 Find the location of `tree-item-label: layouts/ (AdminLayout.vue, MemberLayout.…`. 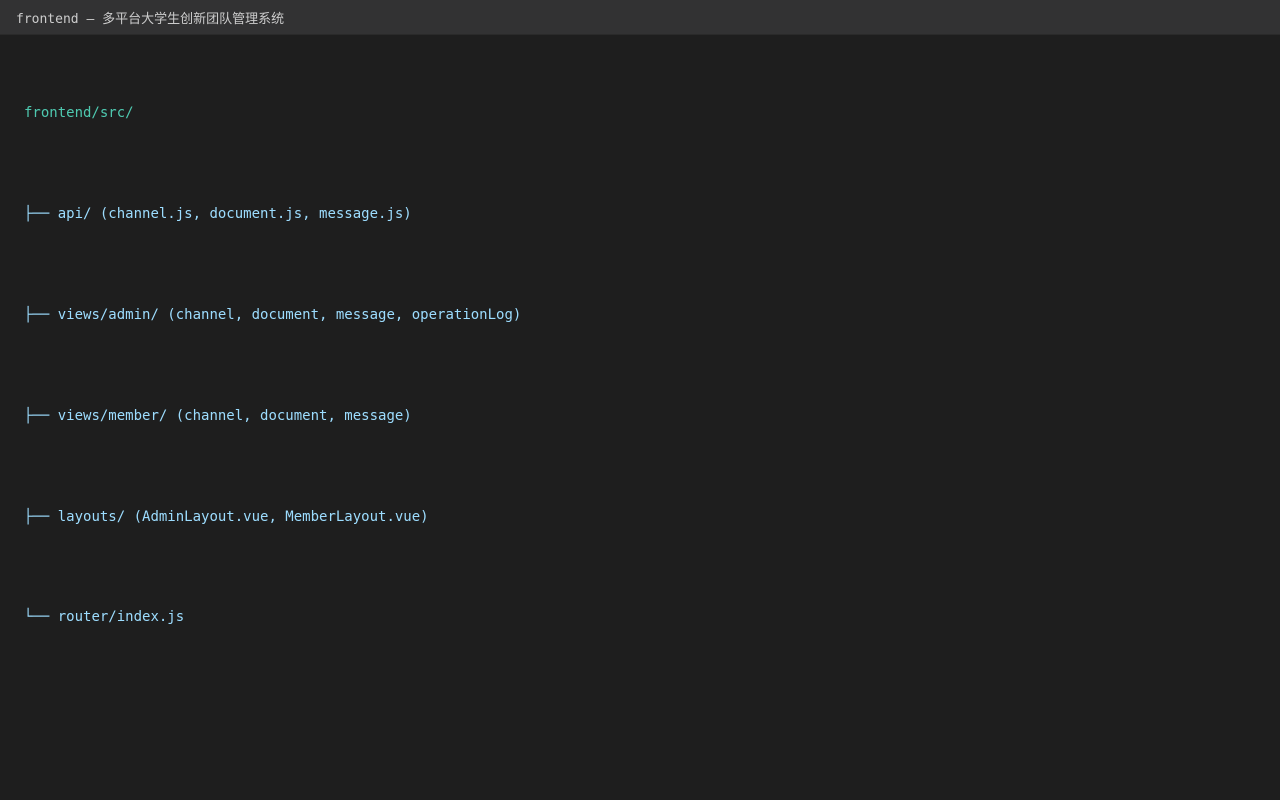

tree-item-label: layouts/ (AdminLayout.vue, MemberLayout.… is located at coordinates (243, 516).